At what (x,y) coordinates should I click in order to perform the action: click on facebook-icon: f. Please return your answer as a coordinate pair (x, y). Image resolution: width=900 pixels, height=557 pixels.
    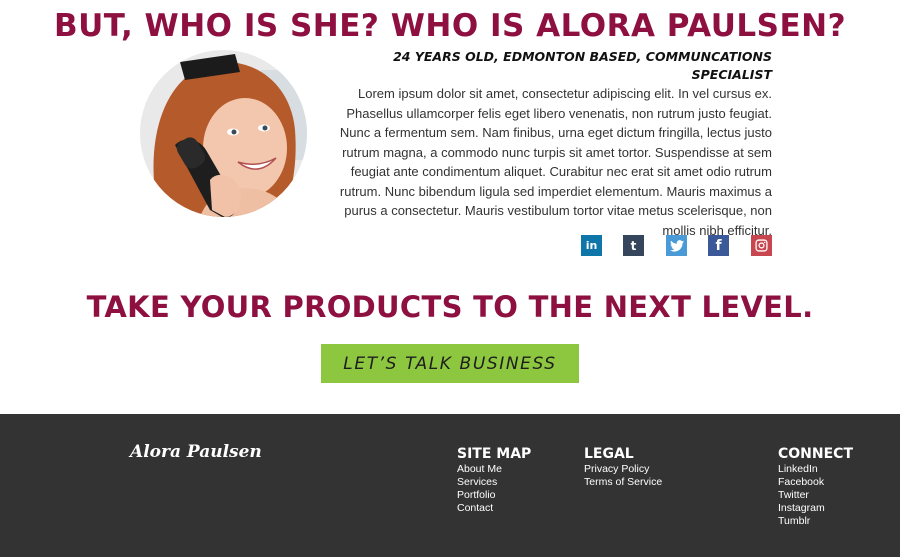
    Looking at the image, I should click on (718, 245).